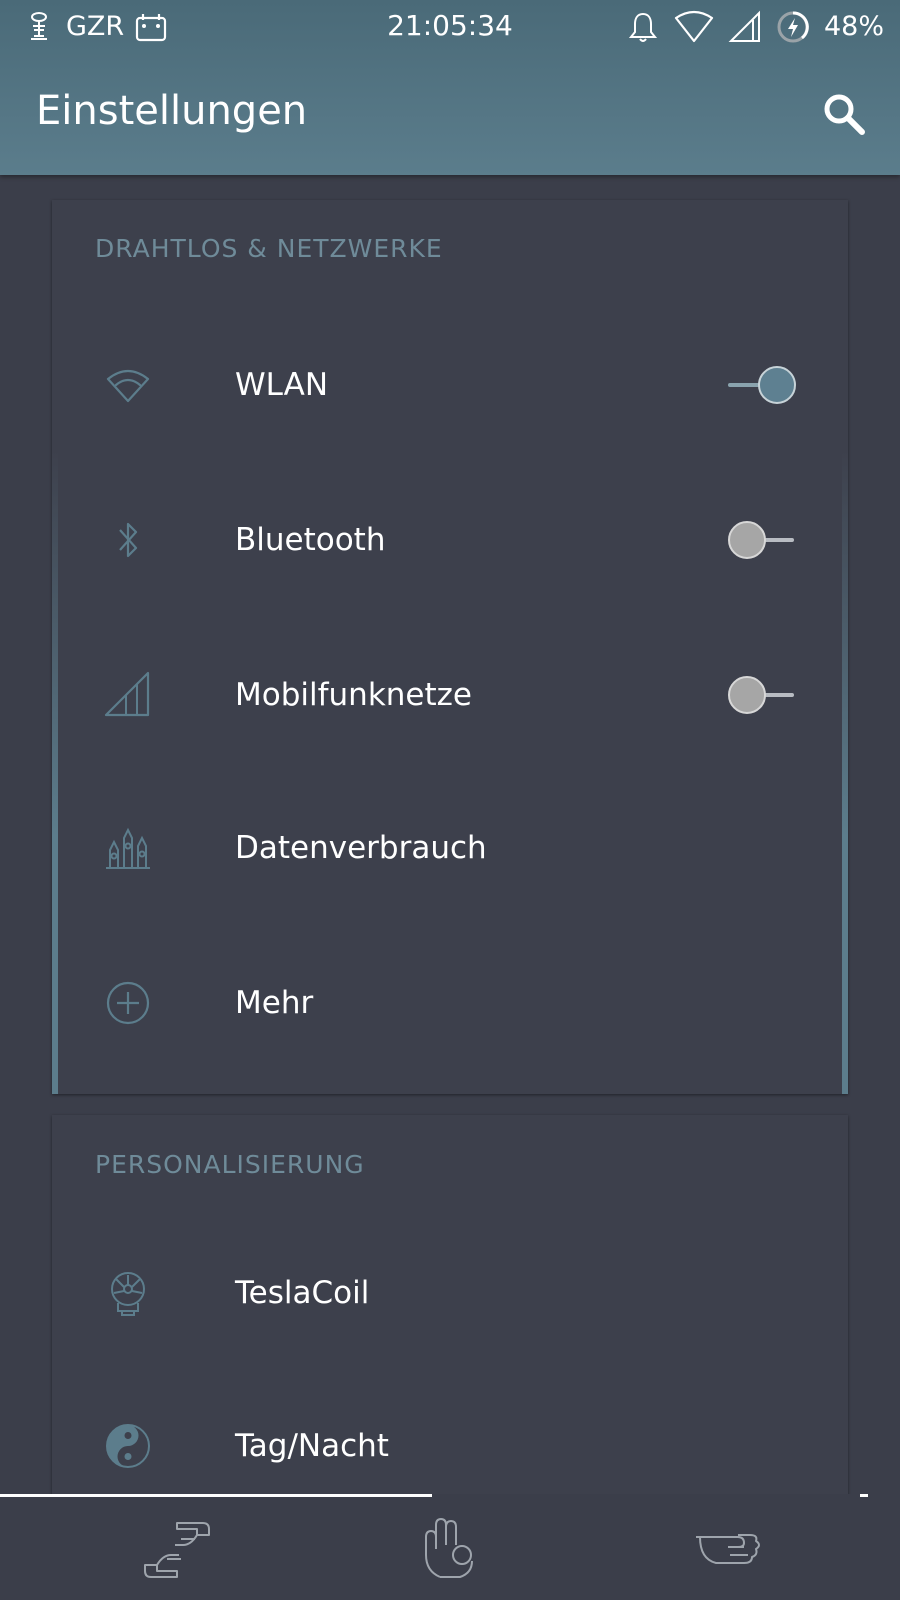  What do you see at coordinates (643, 27) in the screenshot?
I see `bell-icon` at bounding box center [643, 27].